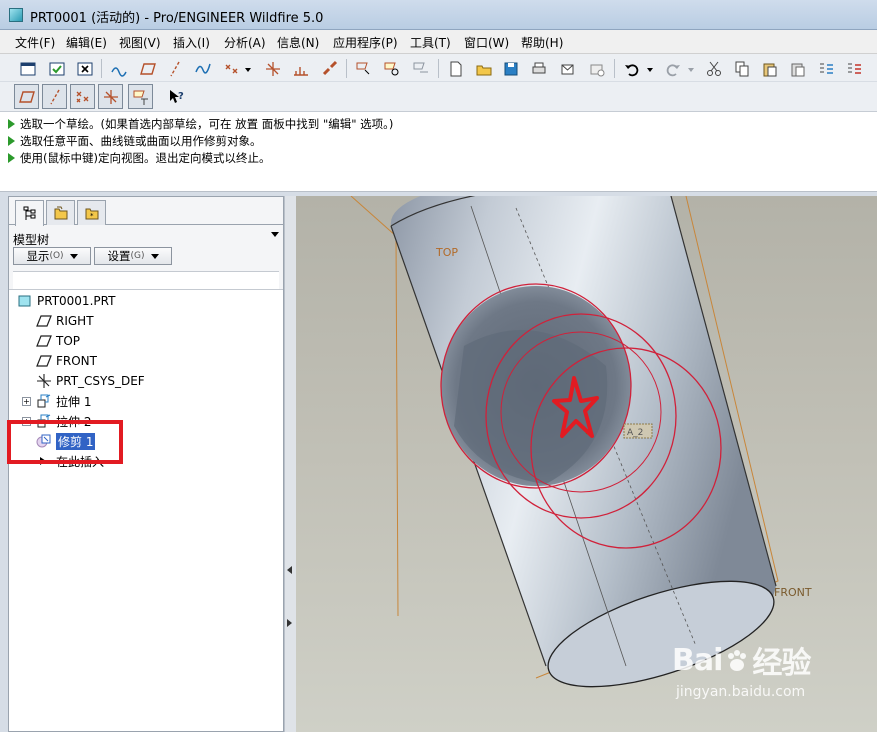  What do you see at coordinates (25, 301) in the screenshot?
I see `part-icon` at bounding box center [25, 301].